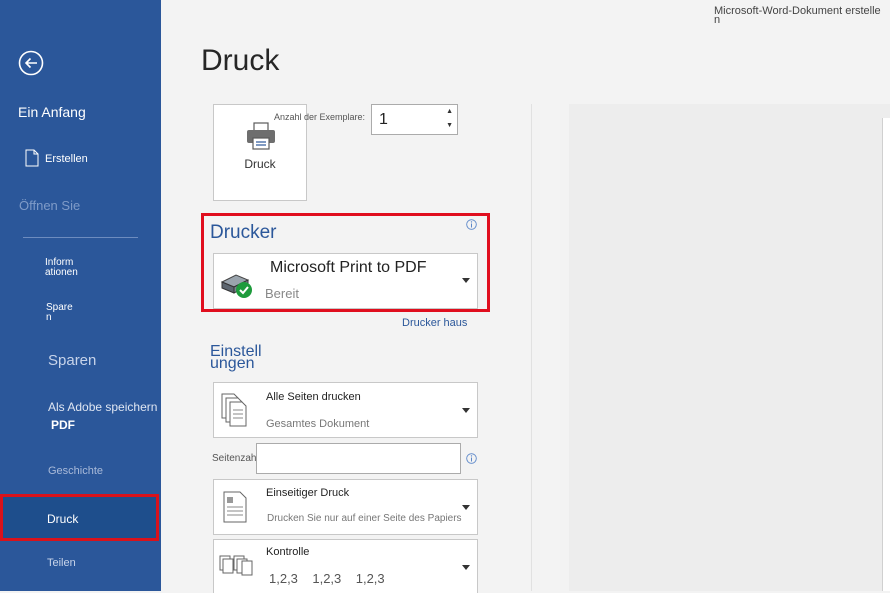 This screenshot has height=593, width=890. What do you see at coordinates (383, 119) in the screenshot?
I see `copies-value: 1` at bounding box center [383, 119].